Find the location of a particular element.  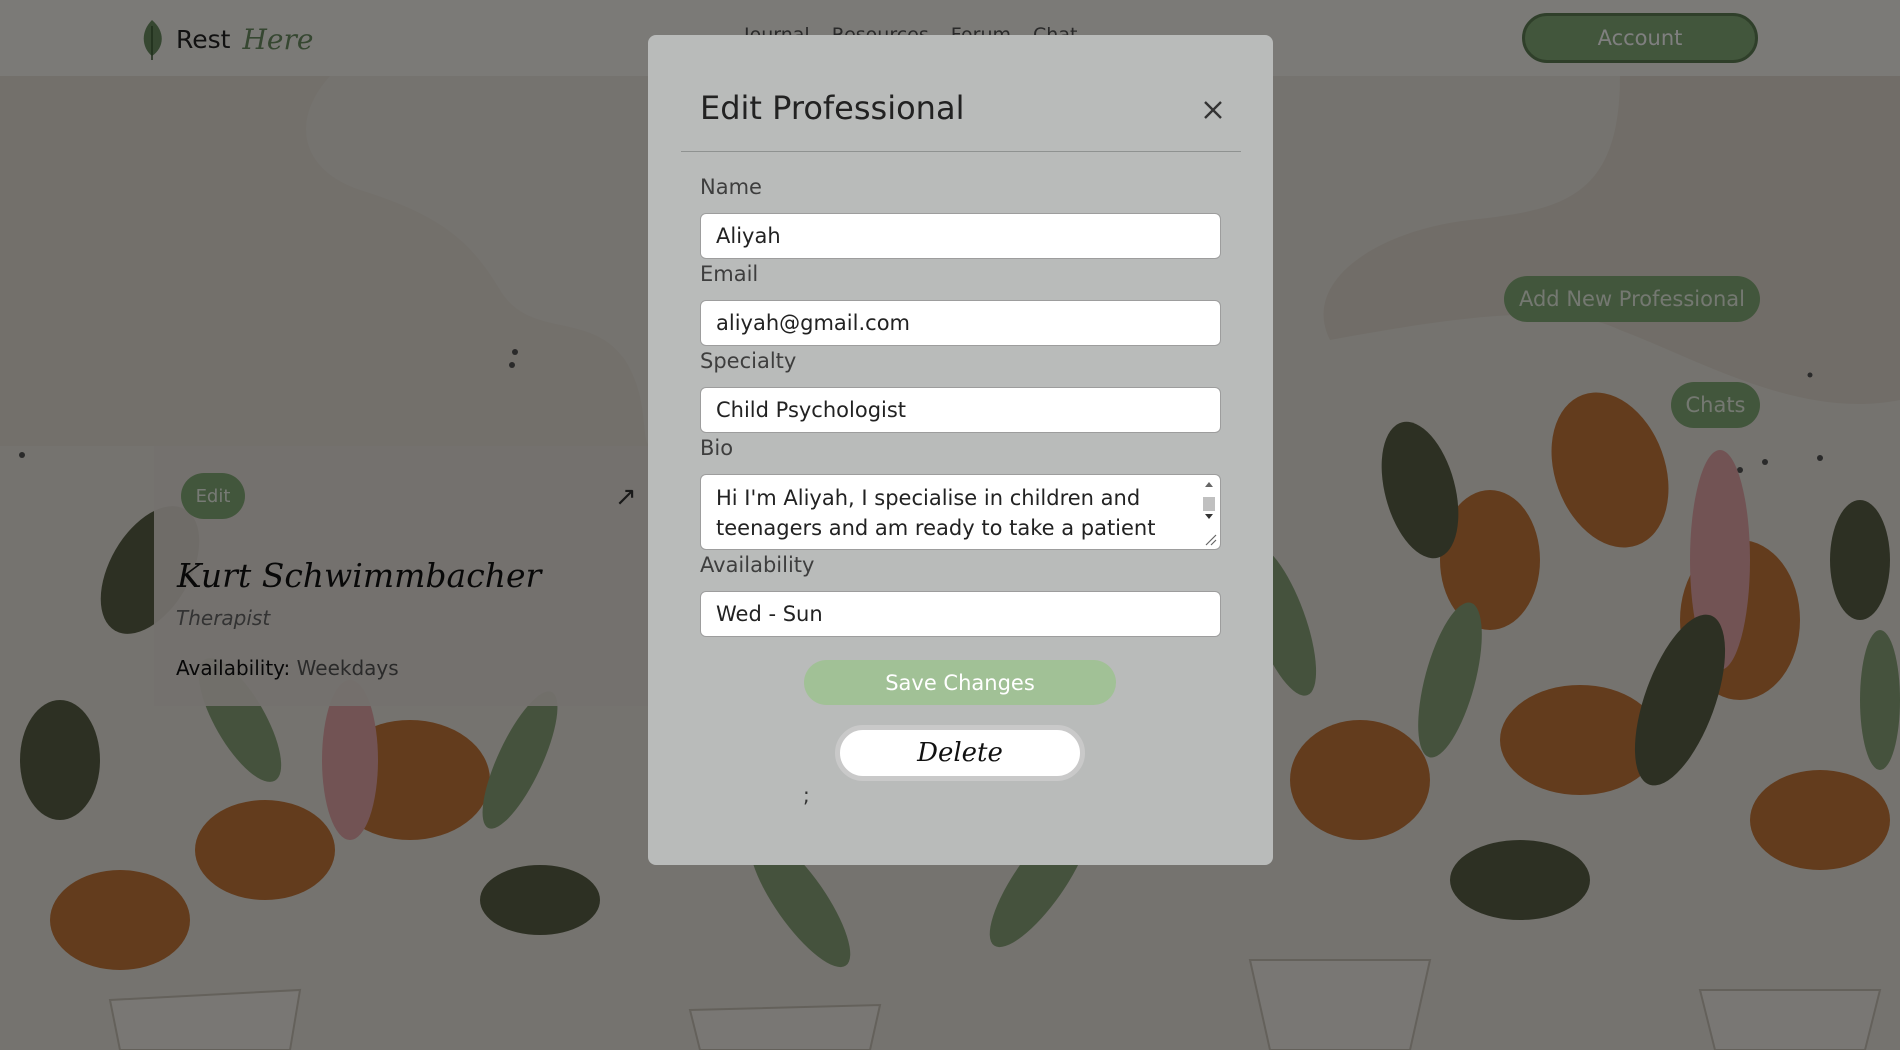

modal-divider is located at coordinates (961, 151).